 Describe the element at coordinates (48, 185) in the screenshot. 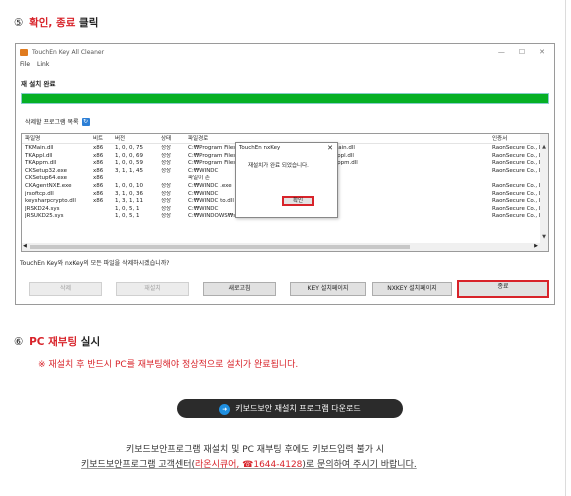

I see `table-cell: CKAgentNXE.exe` at that location.